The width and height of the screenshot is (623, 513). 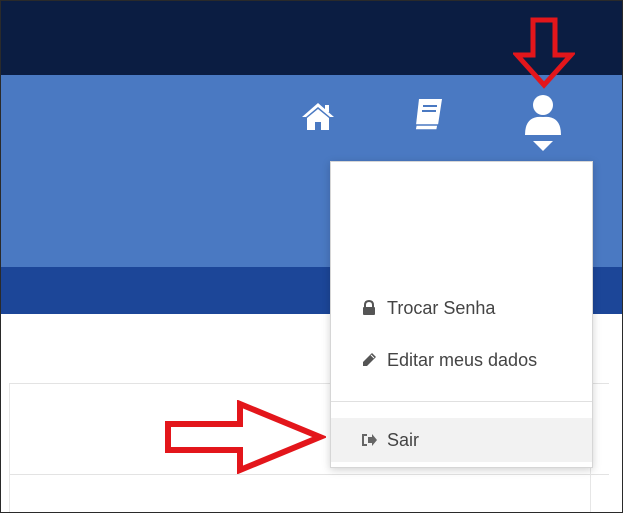 I want to click on menu-item-edit-profile: Editar meus dados, so click(x=461, y=360).